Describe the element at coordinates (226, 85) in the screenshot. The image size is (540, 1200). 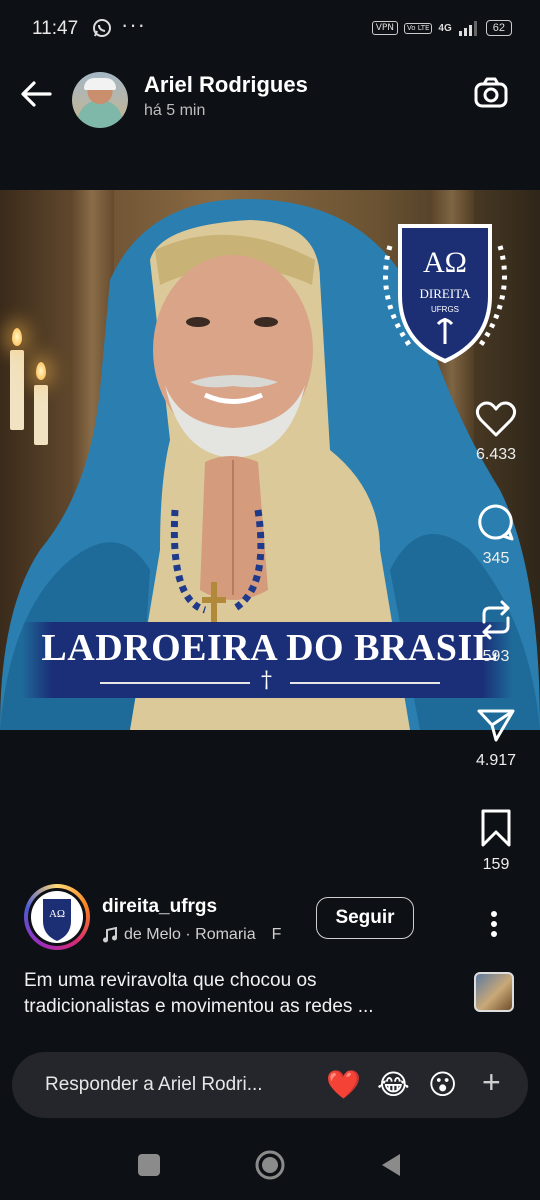
I see `story-user-name: Ariel Rodrigues` at that location.